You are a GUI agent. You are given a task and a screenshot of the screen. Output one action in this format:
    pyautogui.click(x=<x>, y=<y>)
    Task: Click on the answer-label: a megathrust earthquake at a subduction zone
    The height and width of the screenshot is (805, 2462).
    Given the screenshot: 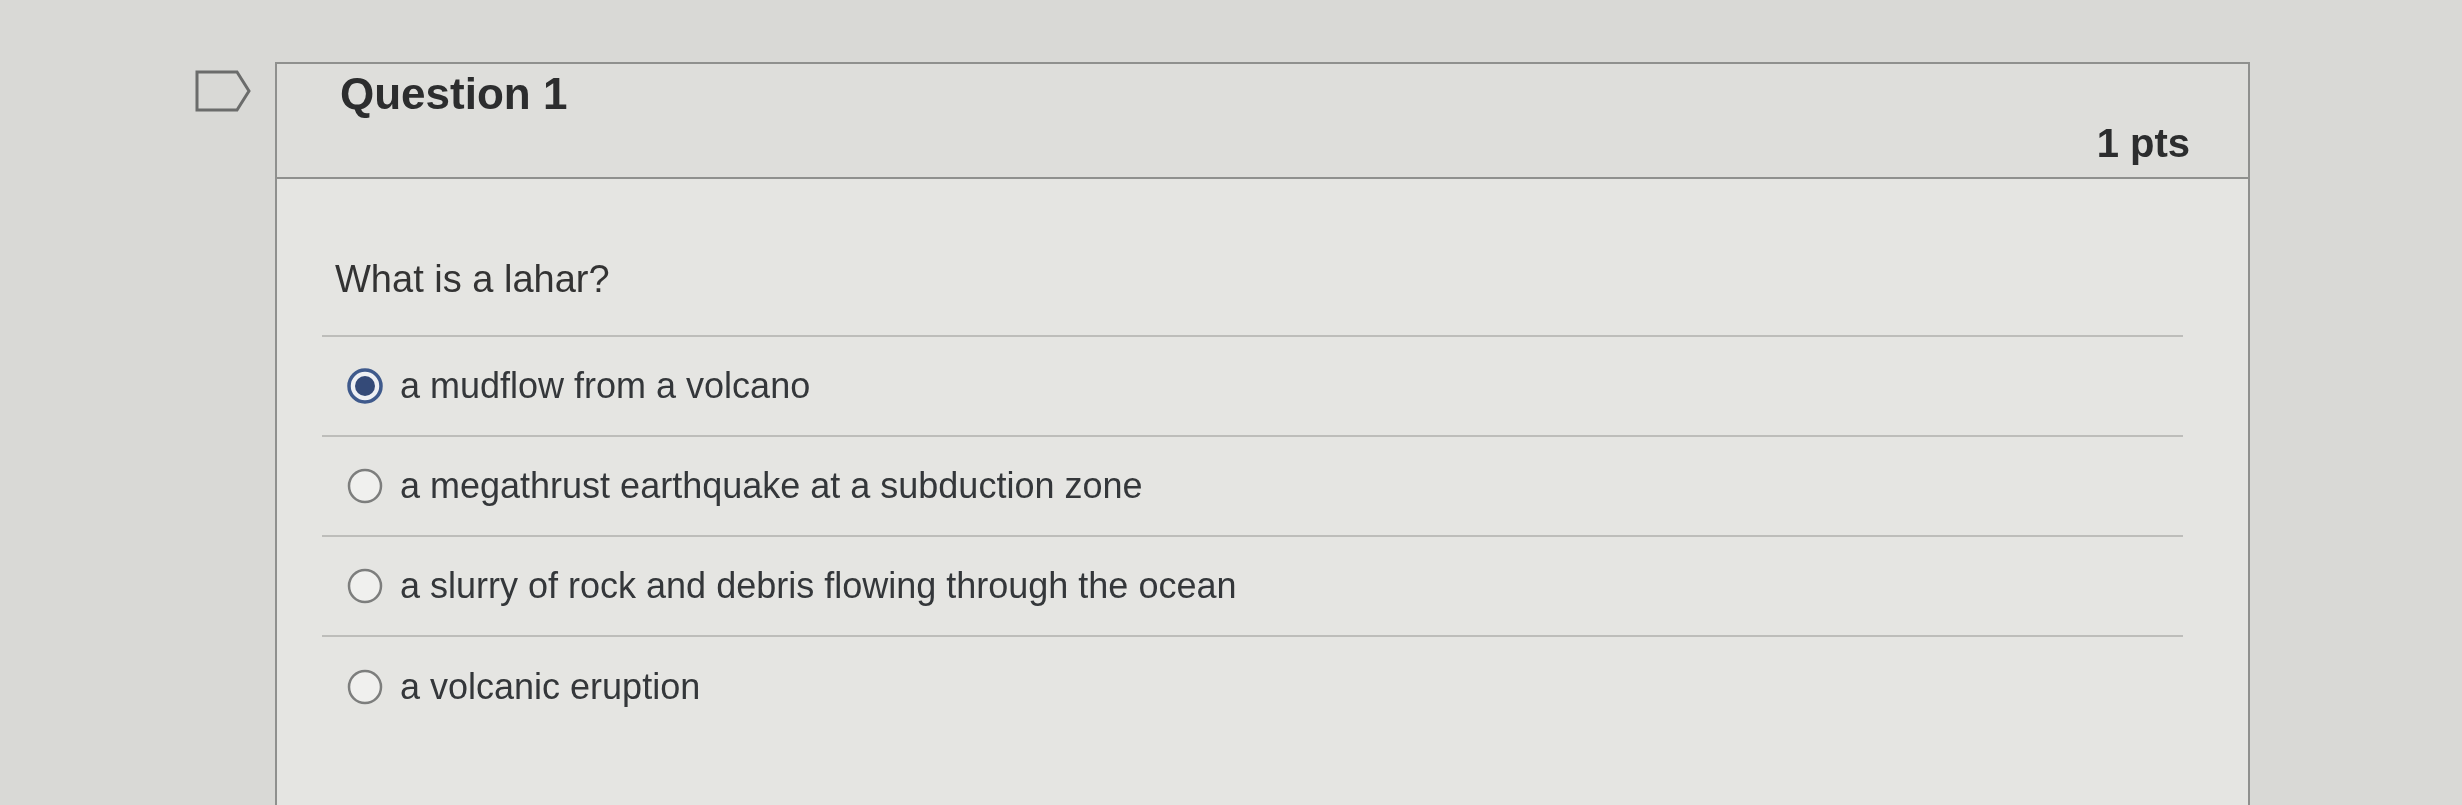 What is the action you would take?
    pyautogui.click(x=771, y=486)
    